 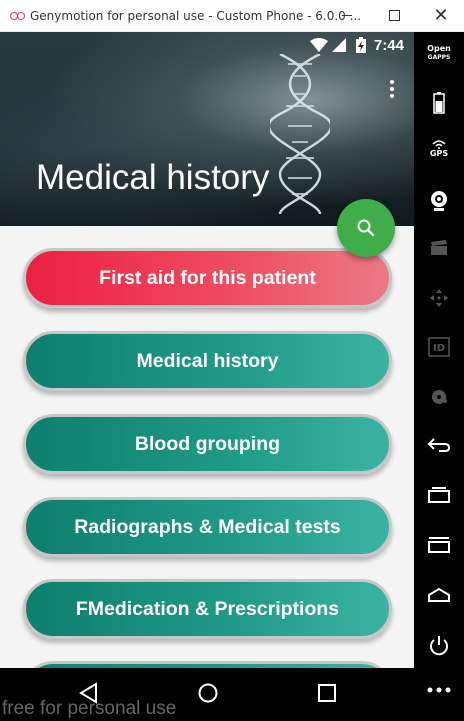 I want to click on close-button: ✕, so click(x=441, y=15).